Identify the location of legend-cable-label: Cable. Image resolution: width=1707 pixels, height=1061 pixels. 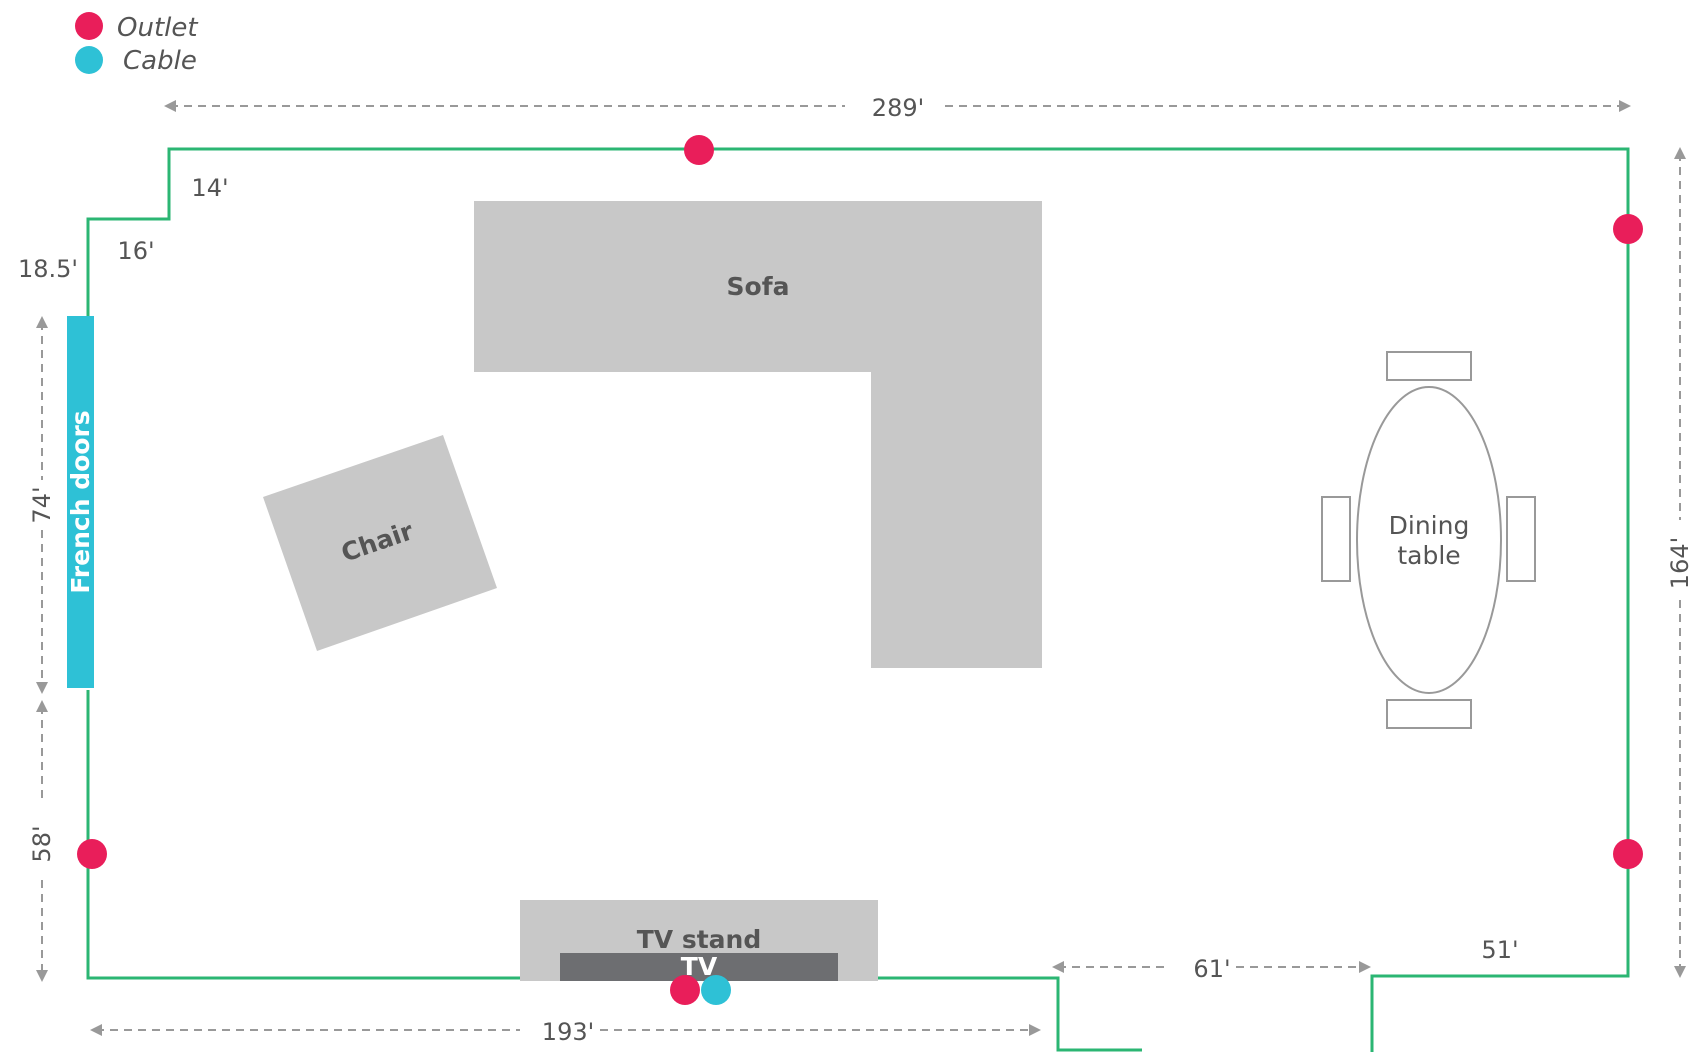
(160, 61).